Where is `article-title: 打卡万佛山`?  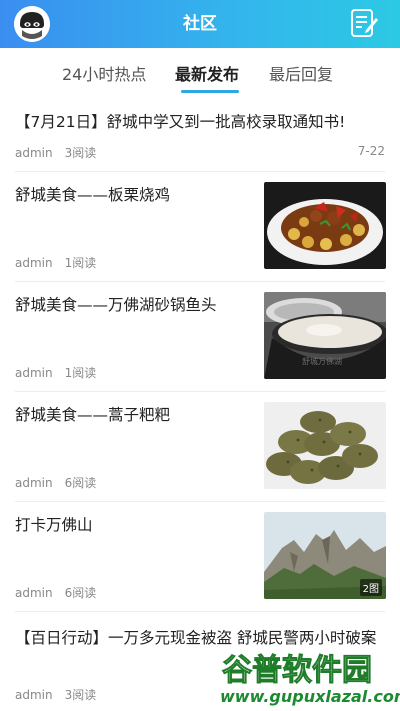
article-title: 打卡万佛山 is located at coordinates (54, 525).